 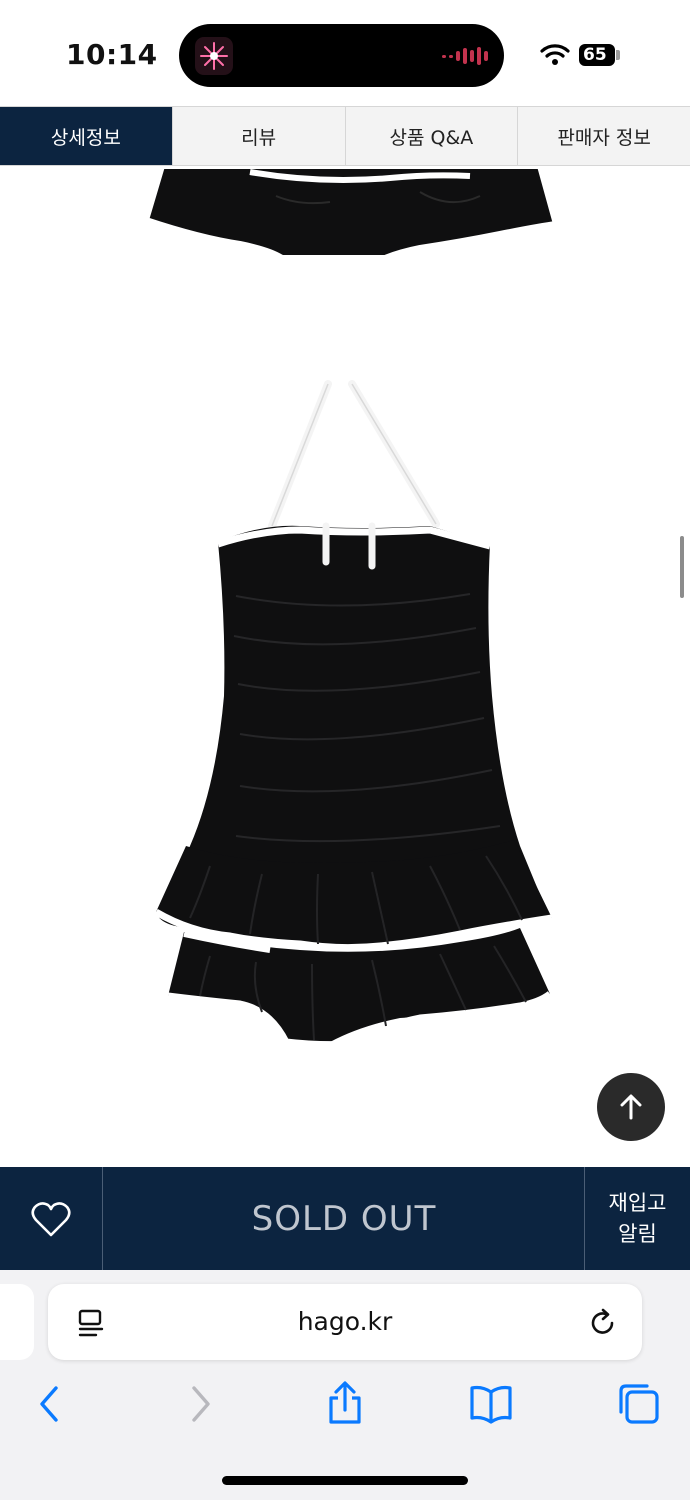 I want to click on tab-details: 상세정보, so click(x=86, y=136).